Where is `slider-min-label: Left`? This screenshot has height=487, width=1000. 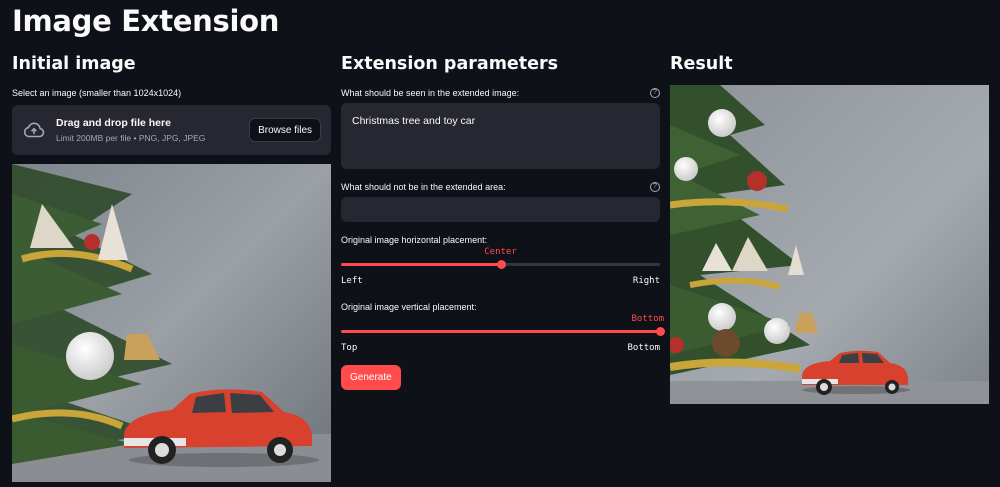
slider-min-label: Left is located at coordinates (352, 281).